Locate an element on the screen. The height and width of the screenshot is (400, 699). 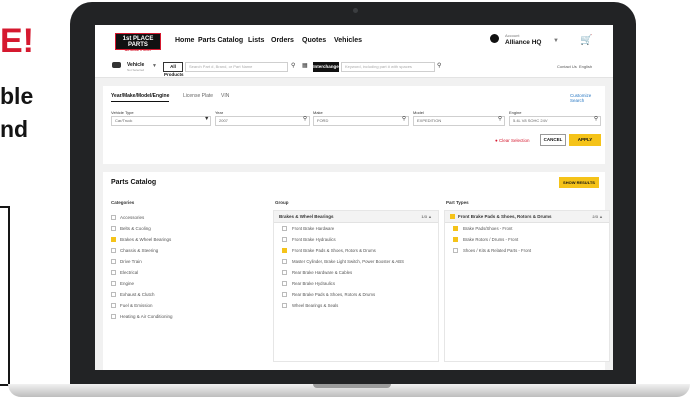
account-icon is located at coordinates (494, 38).